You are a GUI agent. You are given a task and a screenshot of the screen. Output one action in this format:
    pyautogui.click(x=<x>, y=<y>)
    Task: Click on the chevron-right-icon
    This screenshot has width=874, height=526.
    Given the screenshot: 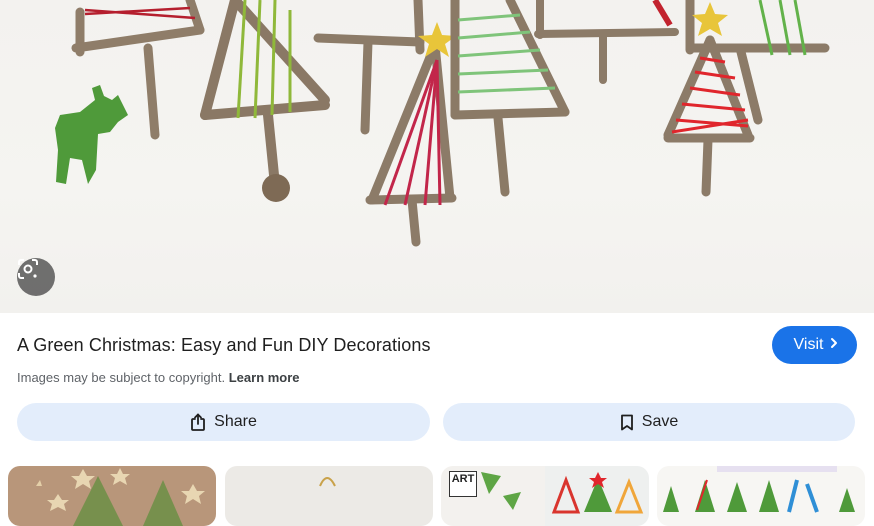 What is the action you would take?
    pyautogui.click(x=834, y=345)
    